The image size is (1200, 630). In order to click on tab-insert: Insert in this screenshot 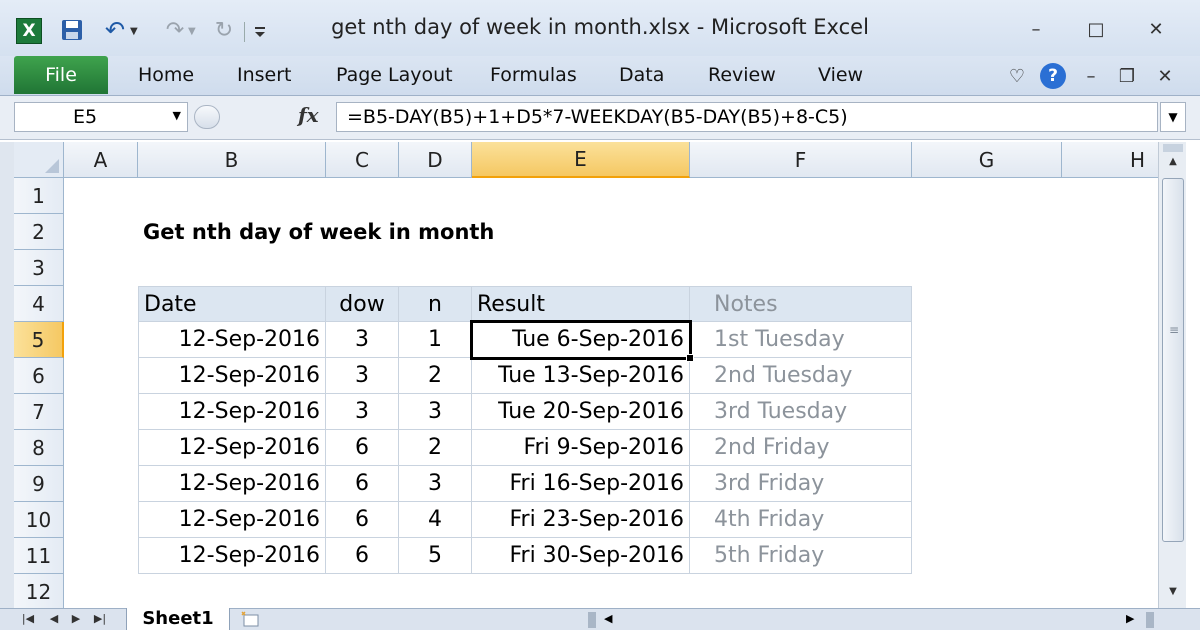, I will do `click(264, 75)`.